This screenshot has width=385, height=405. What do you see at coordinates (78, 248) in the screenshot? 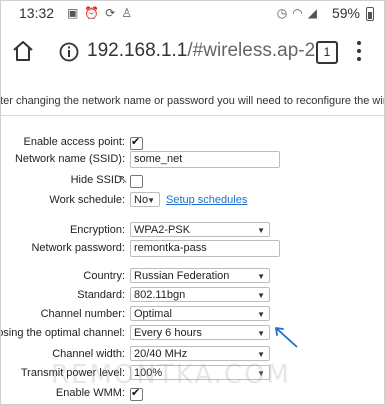
I see `password-label: Network password:` at bounding box center [78, 248].